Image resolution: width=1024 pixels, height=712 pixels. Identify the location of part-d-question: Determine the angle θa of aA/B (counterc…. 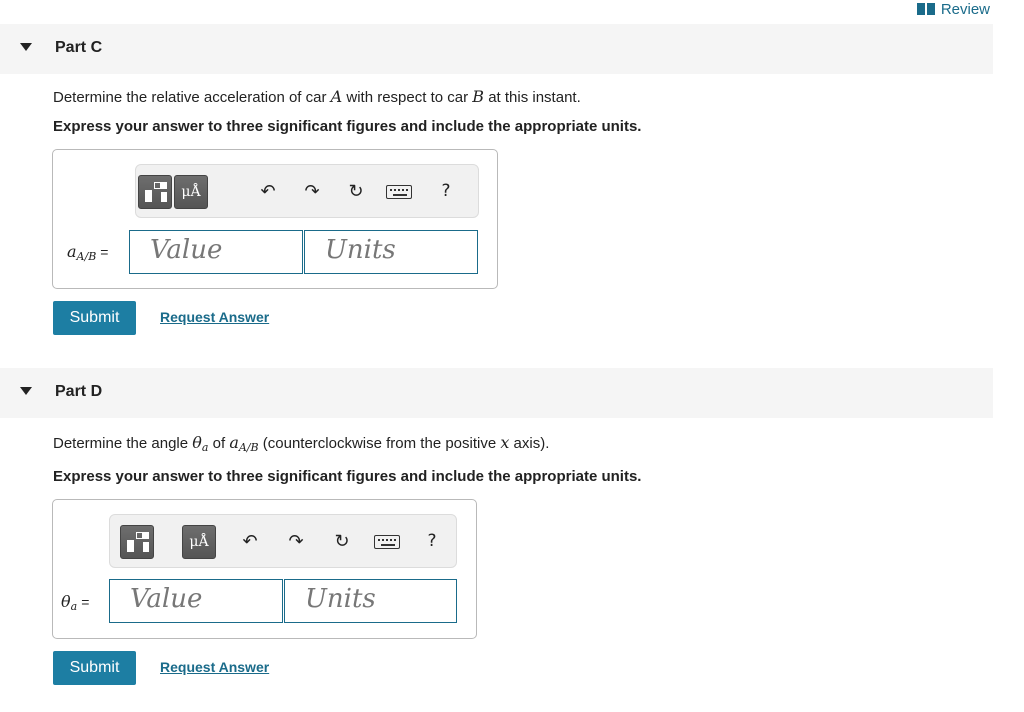
(301, 443).